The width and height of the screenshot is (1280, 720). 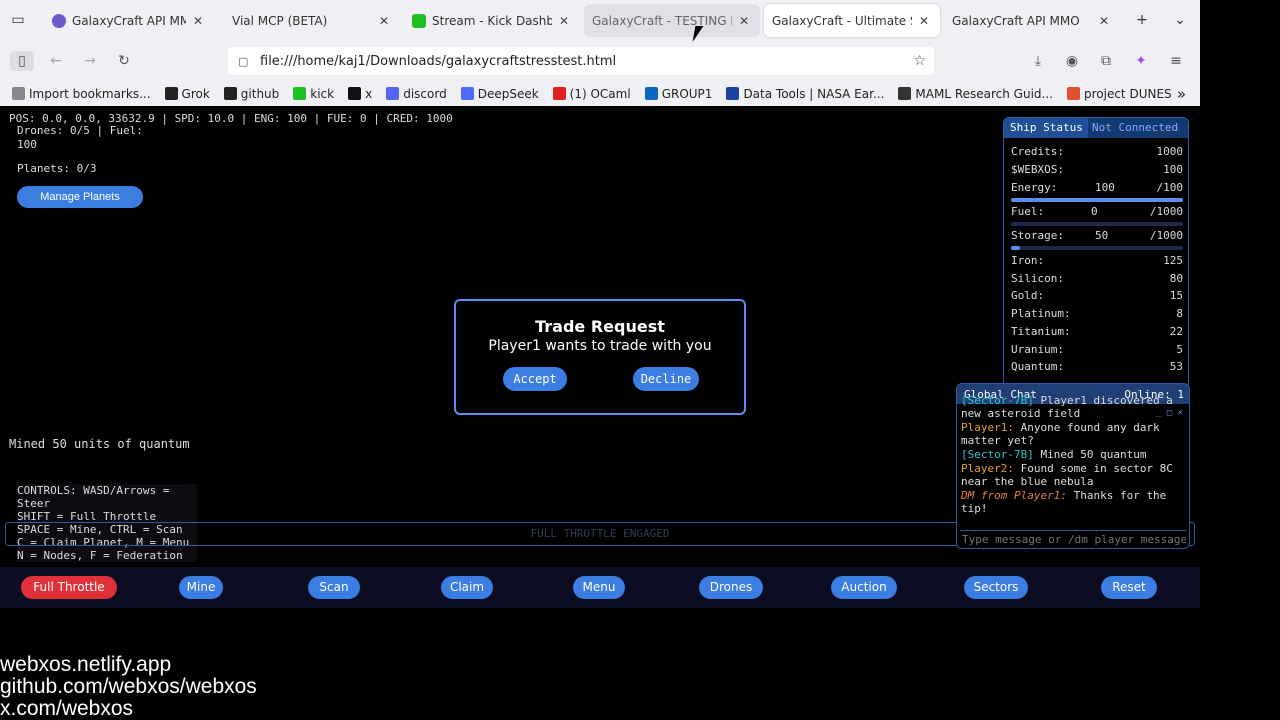 What do you see at coordinates (313, 94) in the screenshot?
I see `bookmark-3: kick` at bounding box center [313, 94].